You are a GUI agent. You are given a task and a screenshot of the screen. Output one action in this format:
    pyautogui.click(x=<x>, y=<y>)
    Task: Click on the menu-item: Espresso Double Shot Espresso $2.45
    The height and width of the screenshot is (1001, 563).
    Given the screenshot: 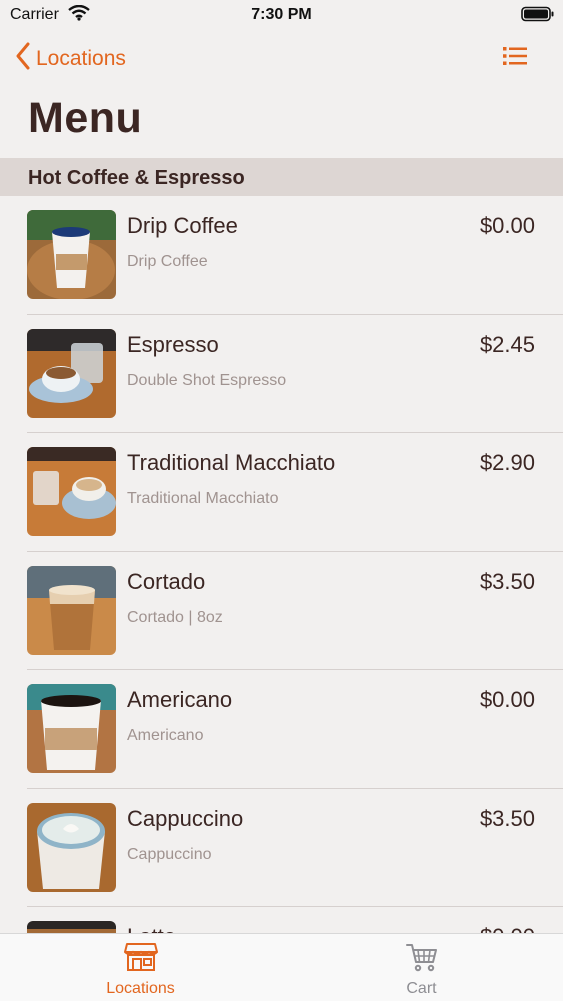 What is the action you would take?
    pyautogui.click(x=281, y=374)
    